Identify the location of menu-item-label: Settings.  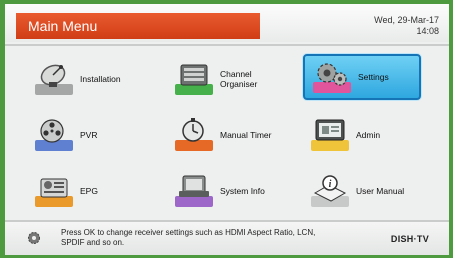
(373, 77).